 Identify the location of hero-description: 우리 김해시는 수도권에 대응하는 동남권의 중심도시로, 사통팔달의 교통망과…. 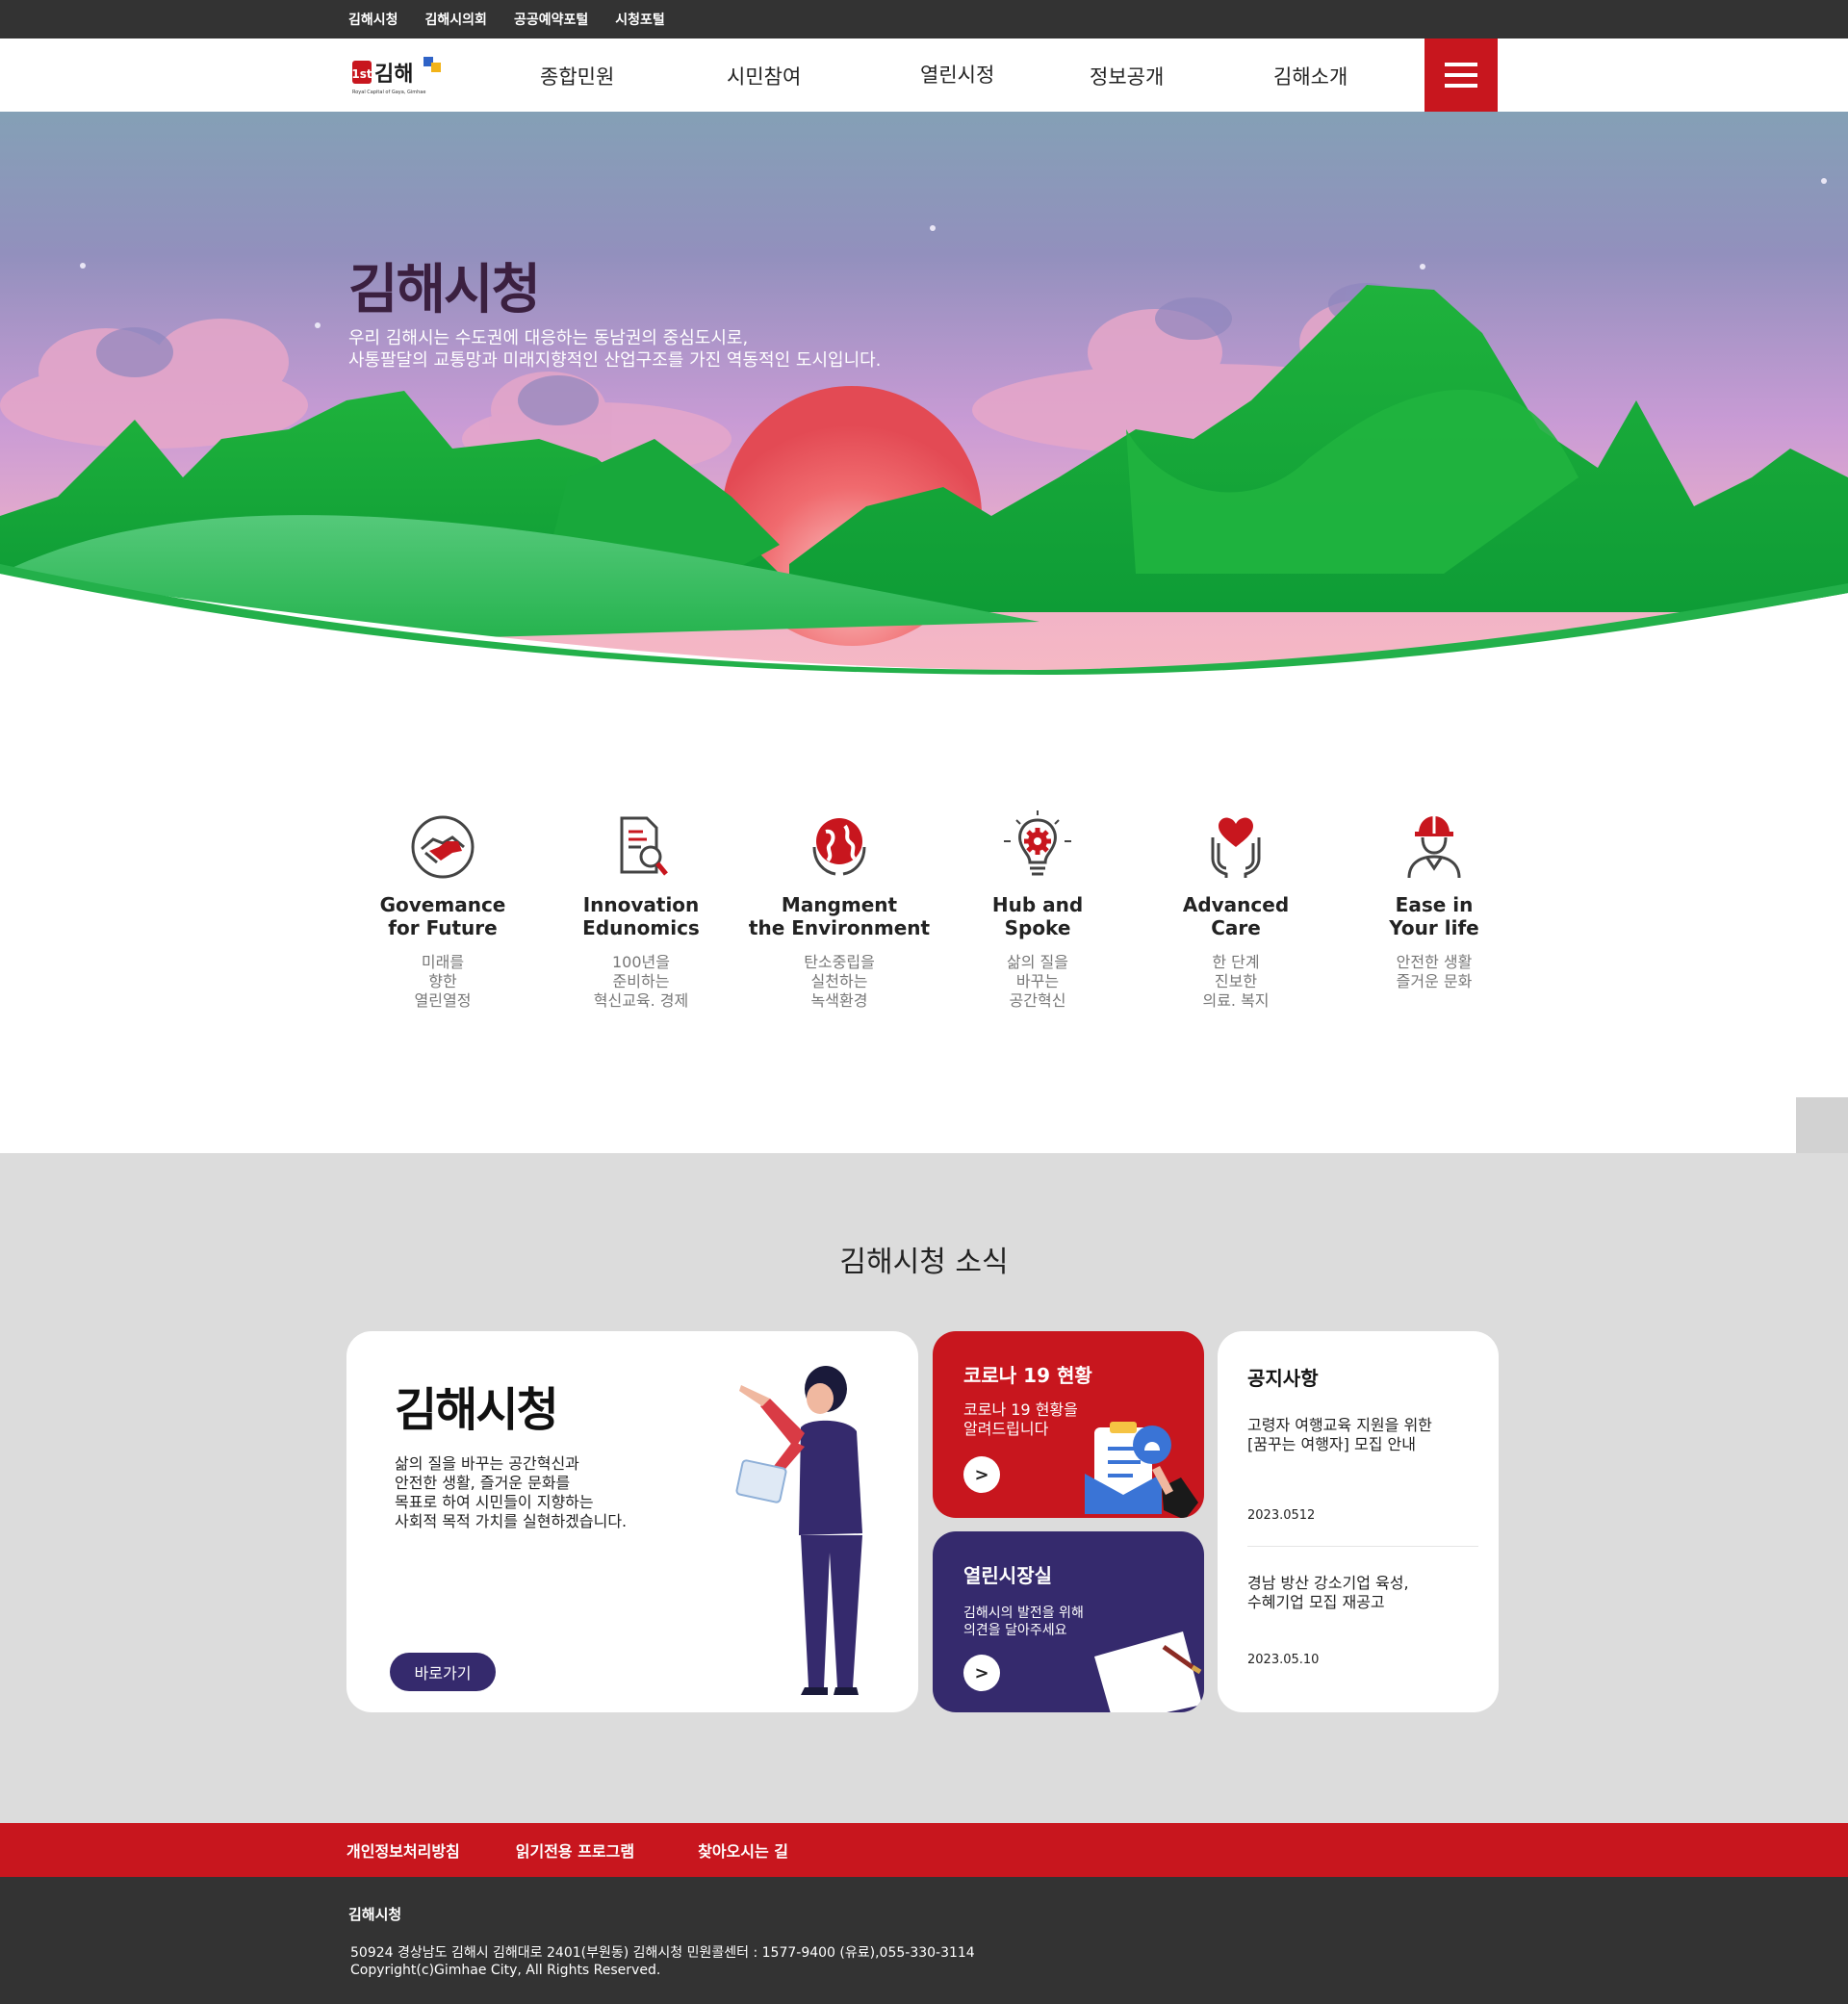
(614, 349).